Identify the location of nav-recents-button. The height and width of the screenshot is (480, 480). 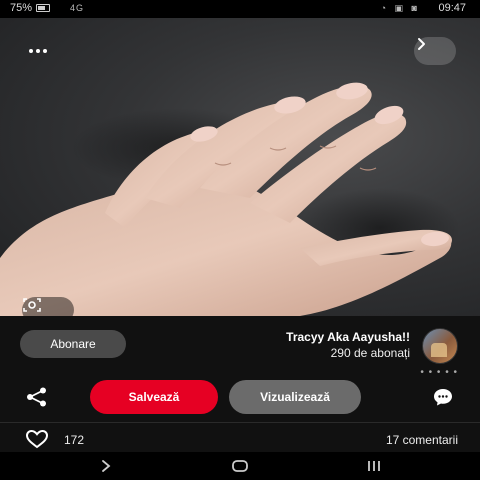
(374, 466).